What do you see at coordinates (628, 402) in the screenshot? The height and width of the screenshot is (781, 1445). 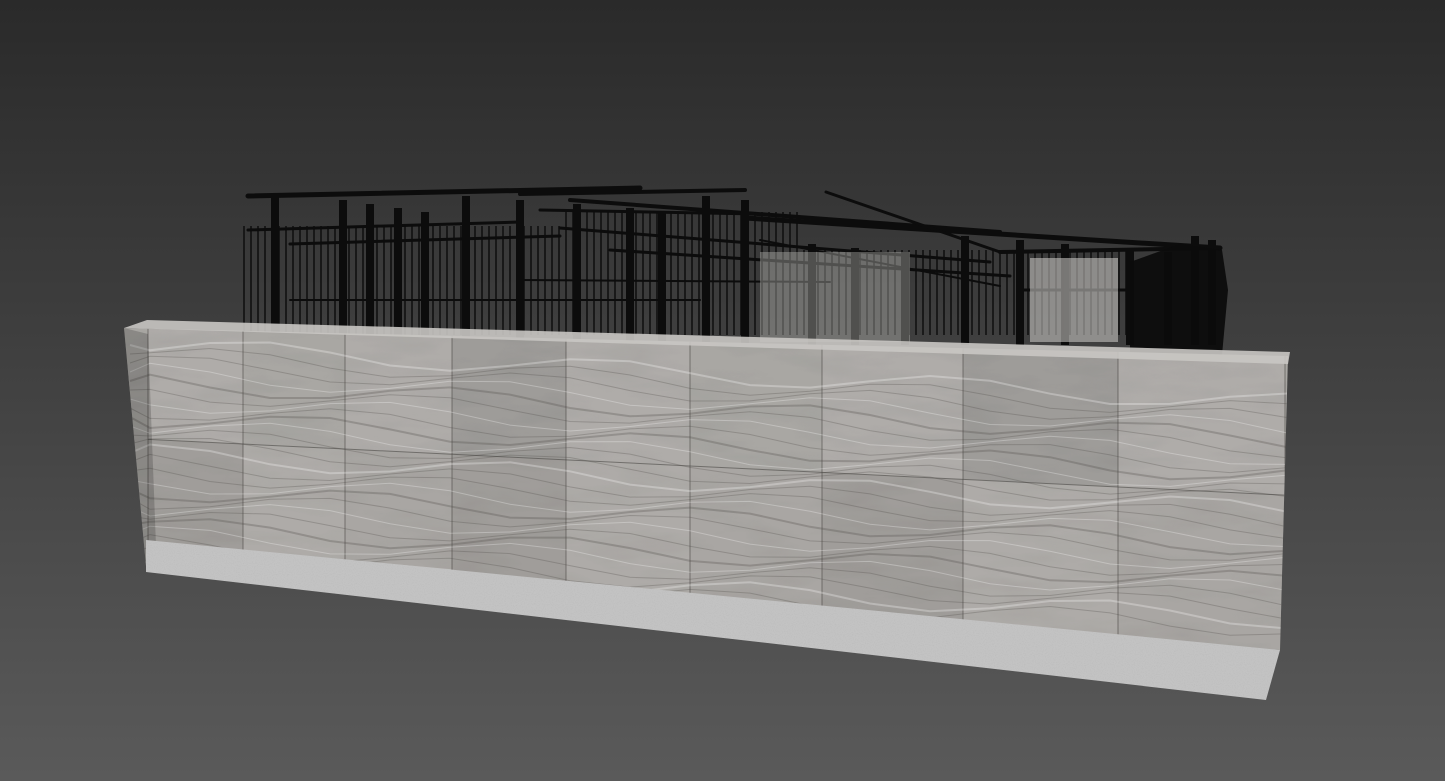 I see `marble-tile-upper` at bounding box center [628, 402].